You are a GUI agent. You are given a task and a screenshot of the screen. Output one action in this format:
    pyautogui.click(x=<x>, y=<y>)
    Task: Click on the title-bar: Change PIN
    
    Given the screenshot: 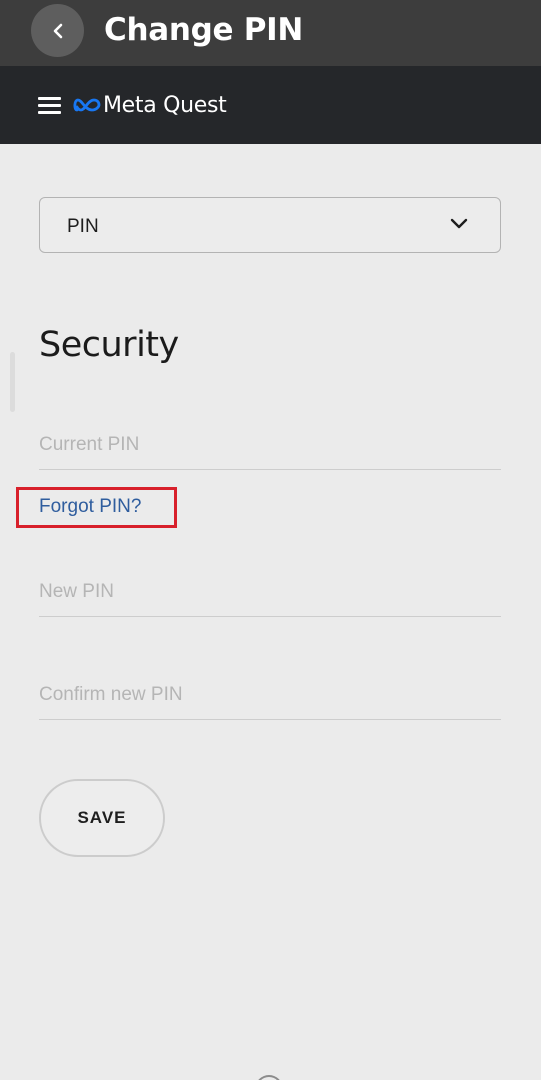 What is the action you would take?
    pyautogui.click(x=270, y=33)
    